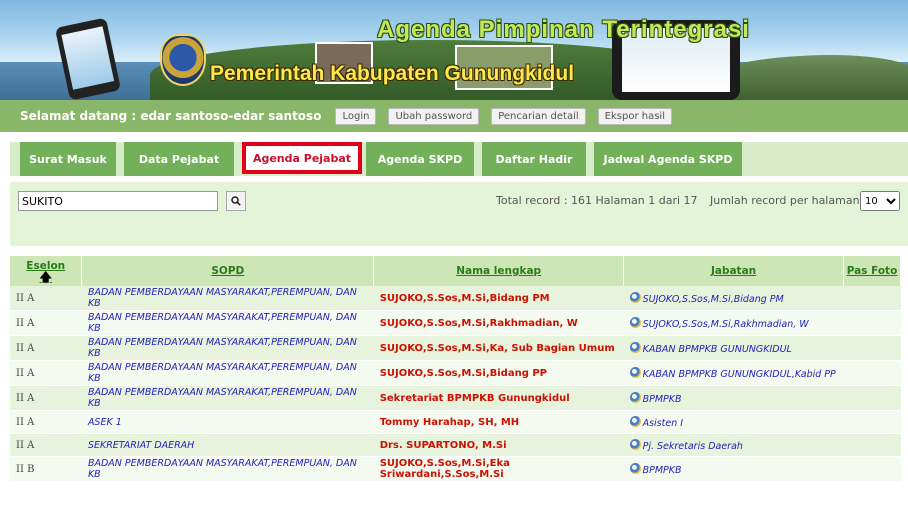  I want to click on cell-nama: Sekretariat BPMPKB Gunungkidul, so click(498, 398).